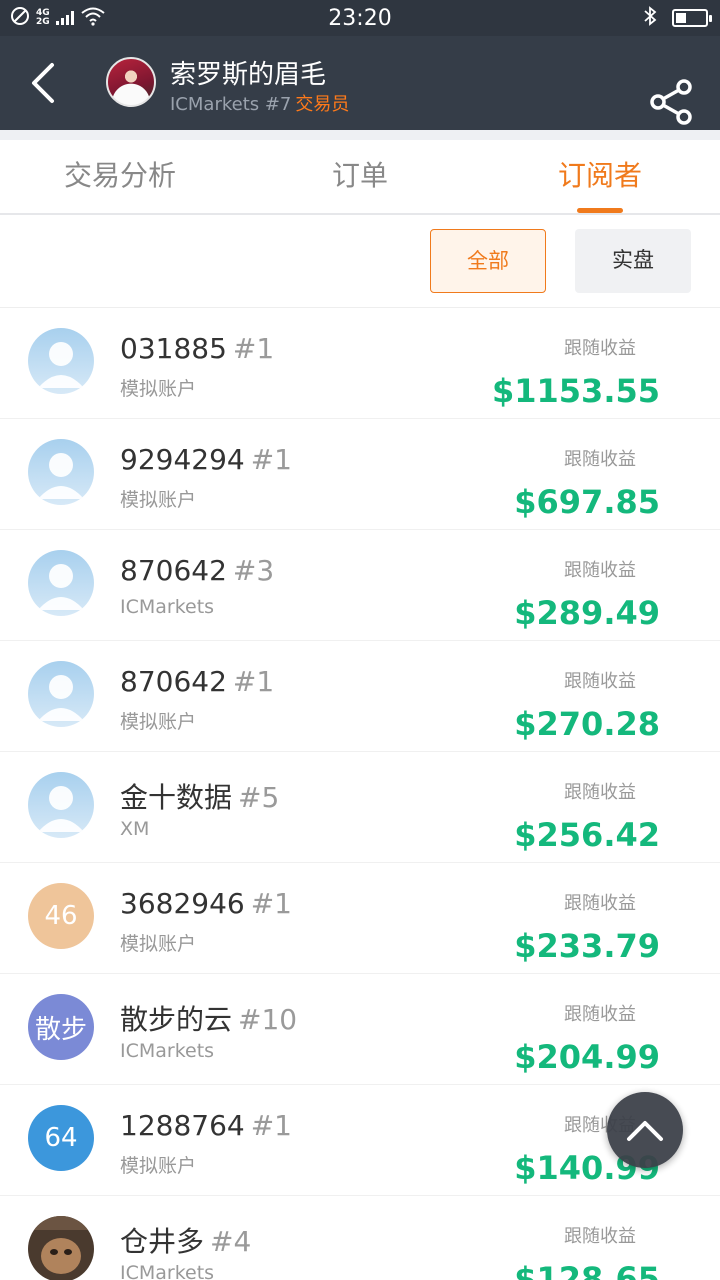 The image size is (720, 1280). I want to click on subscriber-name-line: 散步的云 #10, so click(208, 1018).